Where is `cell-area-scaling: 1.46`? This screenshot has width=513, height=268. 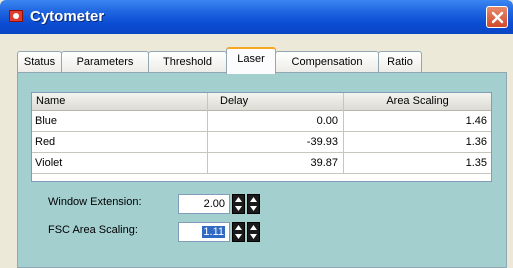 cell-area-scaling: 1.46 is located at coordinates (417, 121).